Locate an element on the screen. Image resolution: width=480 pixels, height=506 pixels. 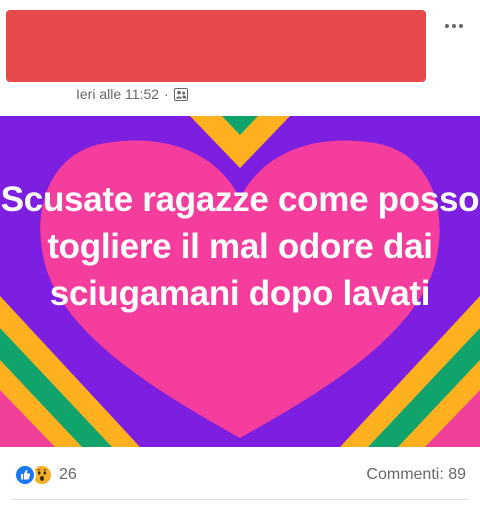
friends-icon is located at coordinates (180, 94).